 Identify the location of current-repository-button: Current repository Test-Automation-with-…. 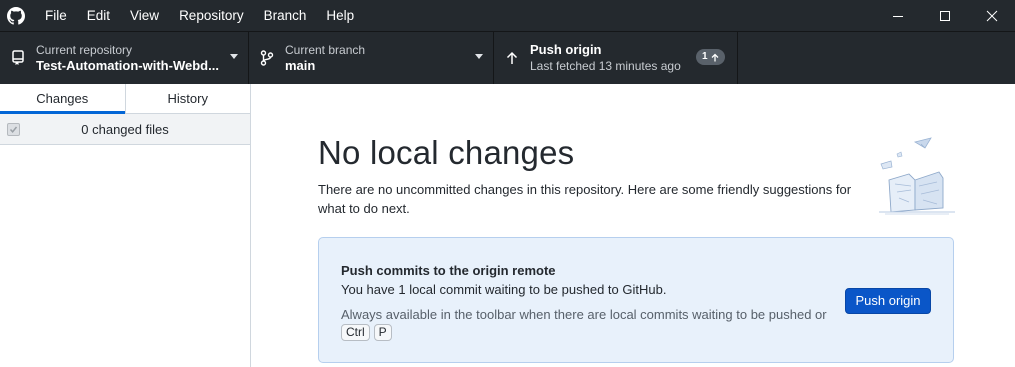
(124, 58).